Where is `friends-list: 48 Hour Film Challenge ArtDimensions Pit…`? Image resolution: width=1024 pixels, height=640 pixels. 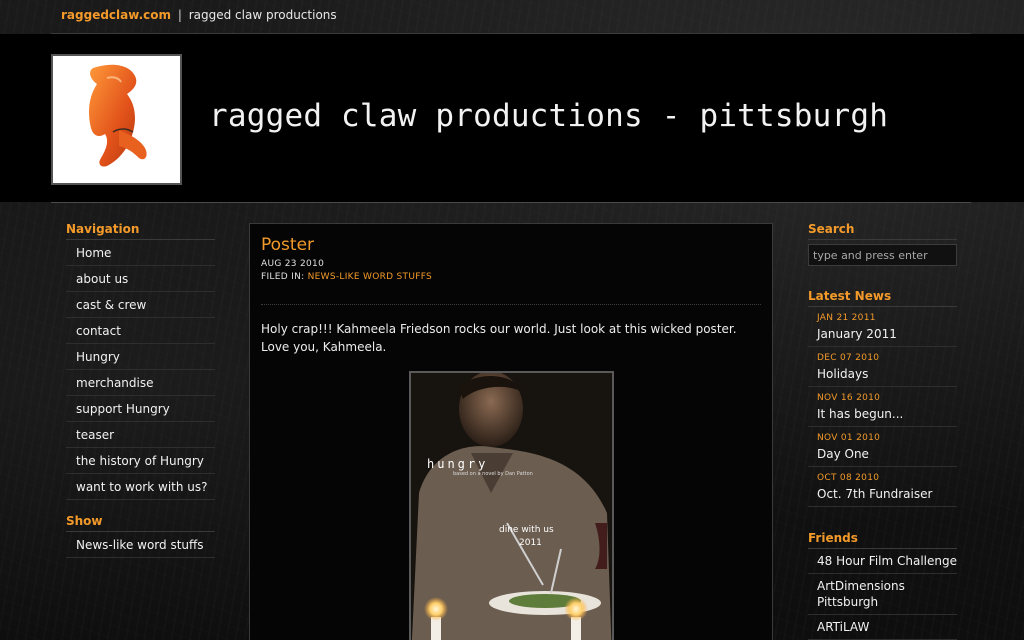 friends-list: 48 Hour Film Challenge ArtDimensions Pit… is located at coordinates (882, 594).